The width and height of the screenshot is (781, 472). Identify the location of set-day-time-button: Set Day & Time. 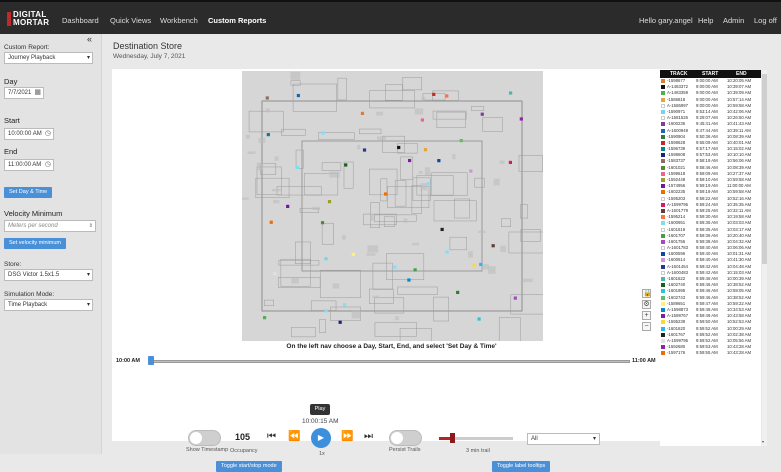
(28, 192).